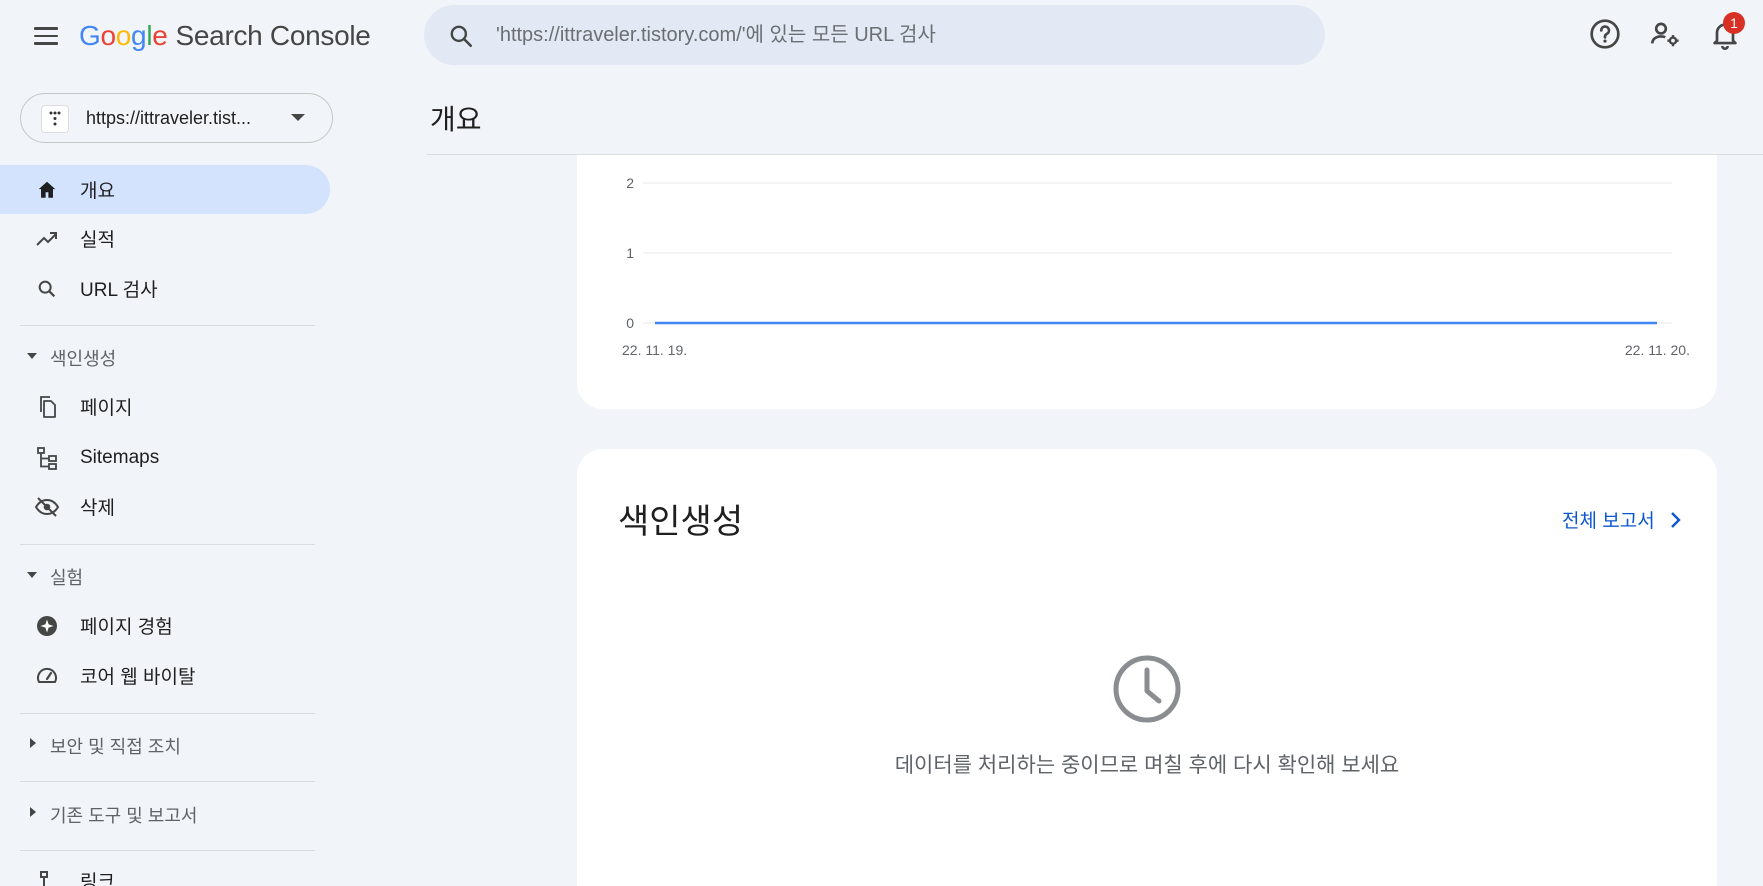 This screenshot has width=1763, height=886. I want to click on links-icon, so click(47, 877).